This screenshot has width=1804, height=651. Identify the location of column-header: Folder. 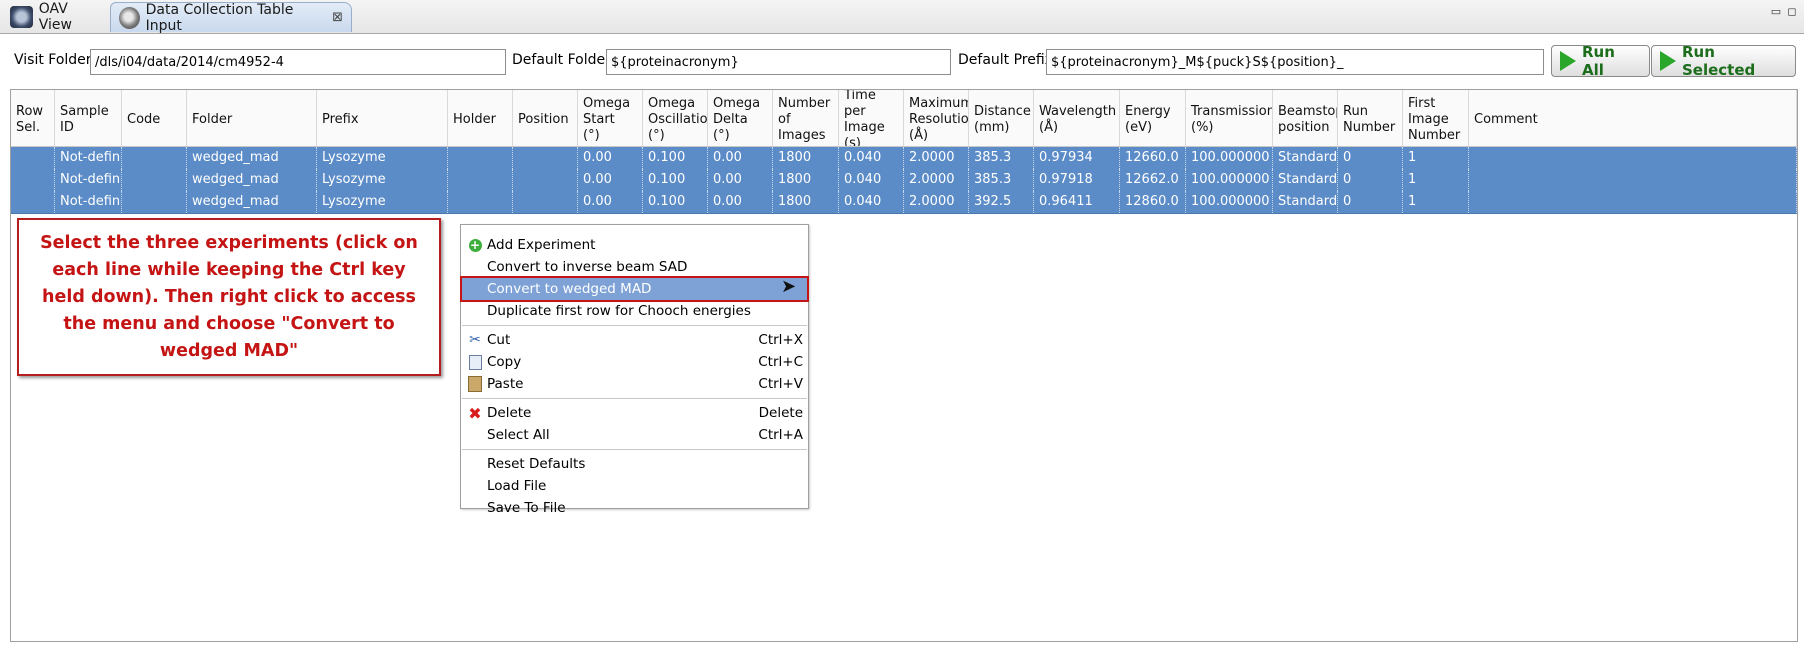
(252, 118).